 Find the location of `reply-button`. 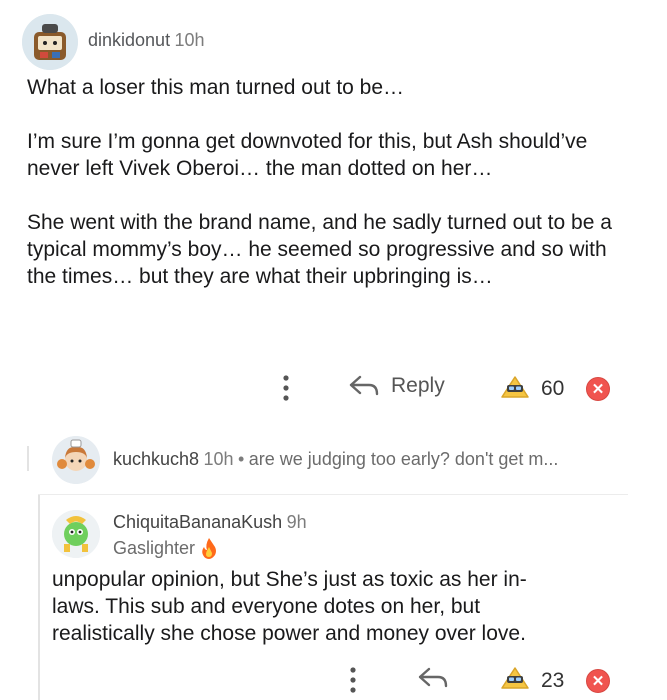

reply-button is located at coordinates (433, 678).